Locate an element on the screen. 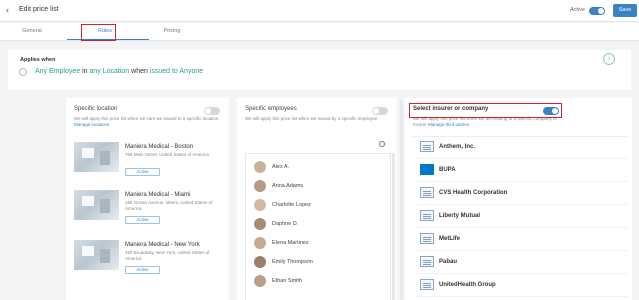  insurer-name: UnitedHealth Group is located at coordinates (467, 285).